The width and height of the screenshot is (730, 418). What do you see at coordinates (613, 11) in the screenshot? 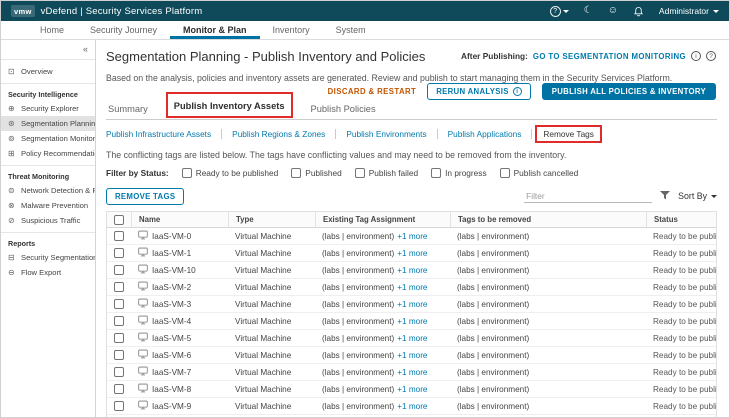
I see `feedback-icon: ☺` at bounding box center [613, 11].